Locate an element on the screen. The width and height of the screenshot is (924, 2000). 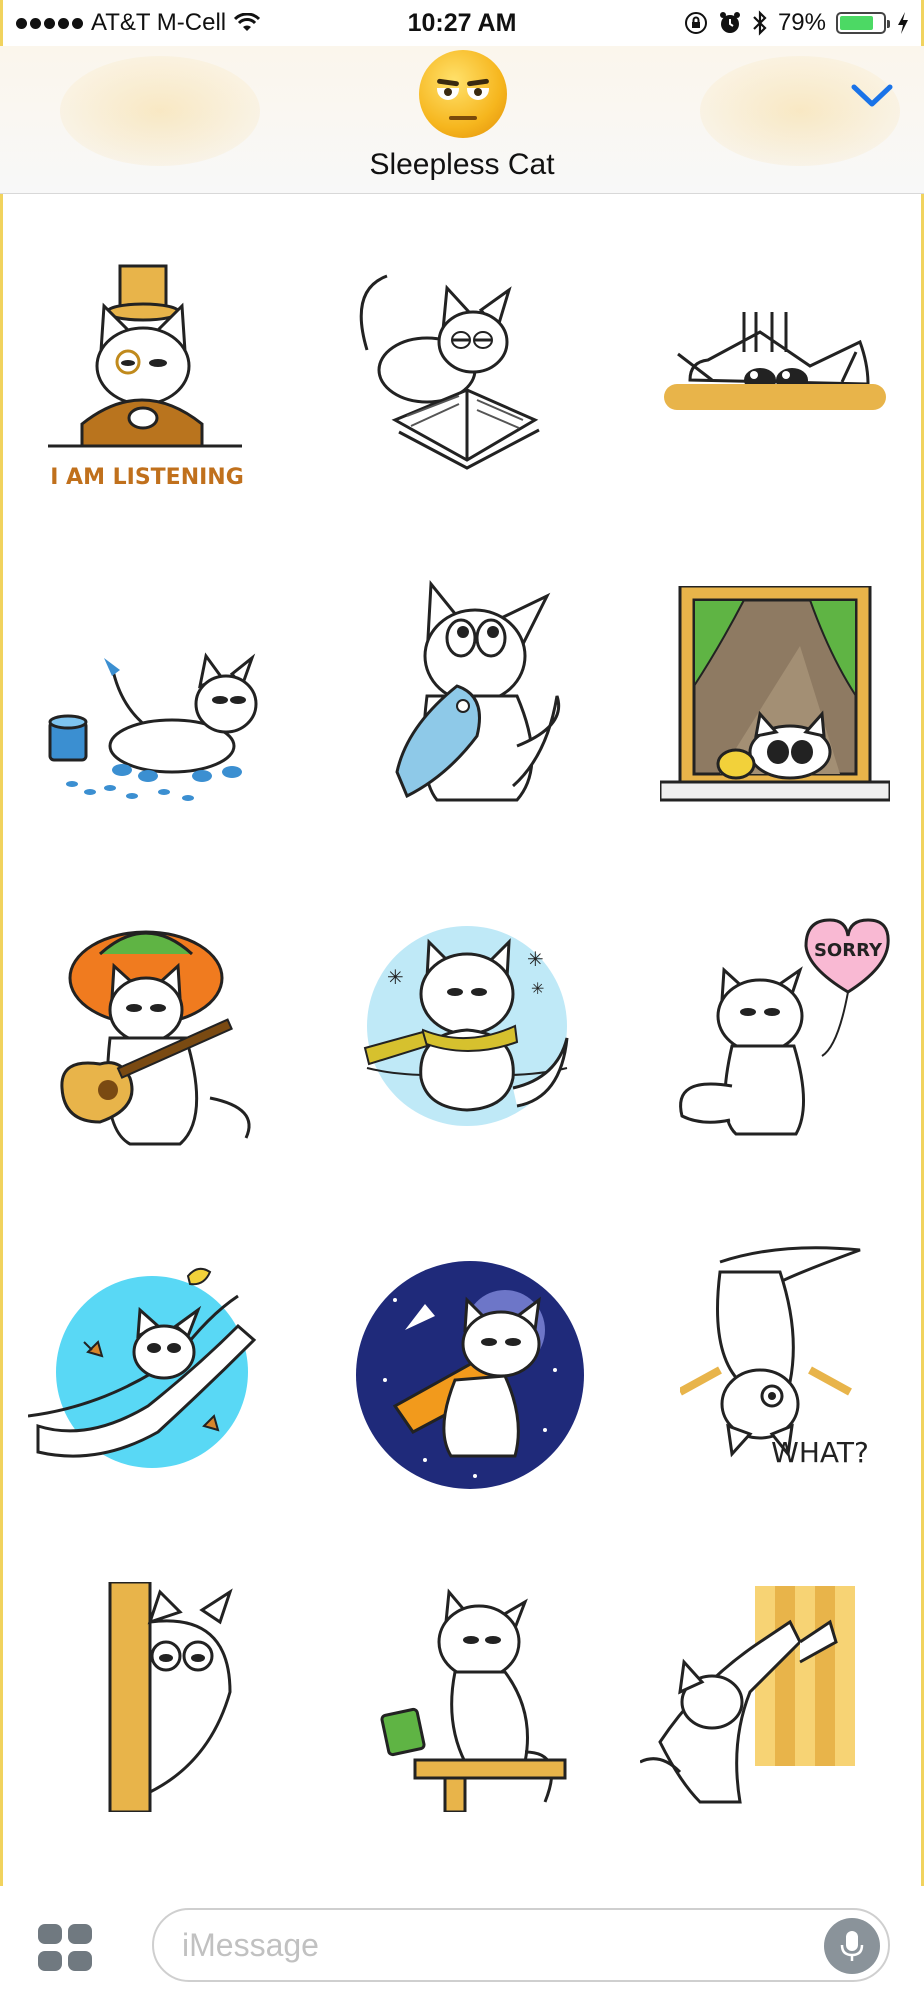
battery-icon is located at coordinates (863, 23).